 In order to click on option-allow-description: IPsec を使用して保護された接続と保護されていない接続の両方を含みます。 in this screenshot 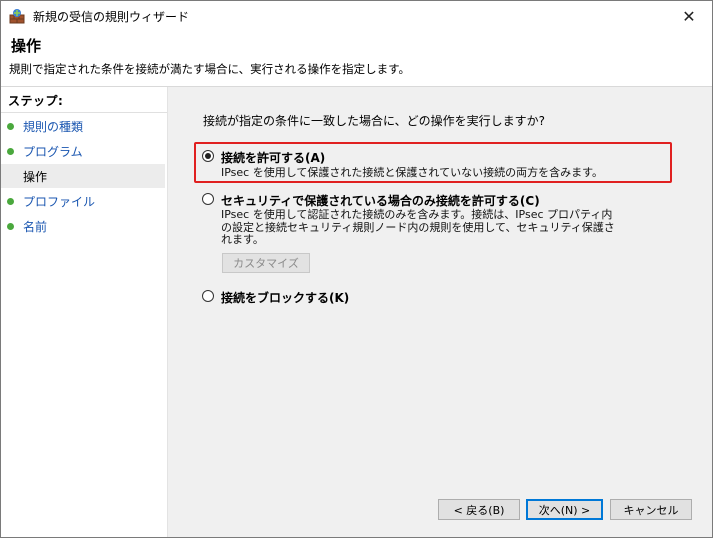, I will do `click(412, 172)`.